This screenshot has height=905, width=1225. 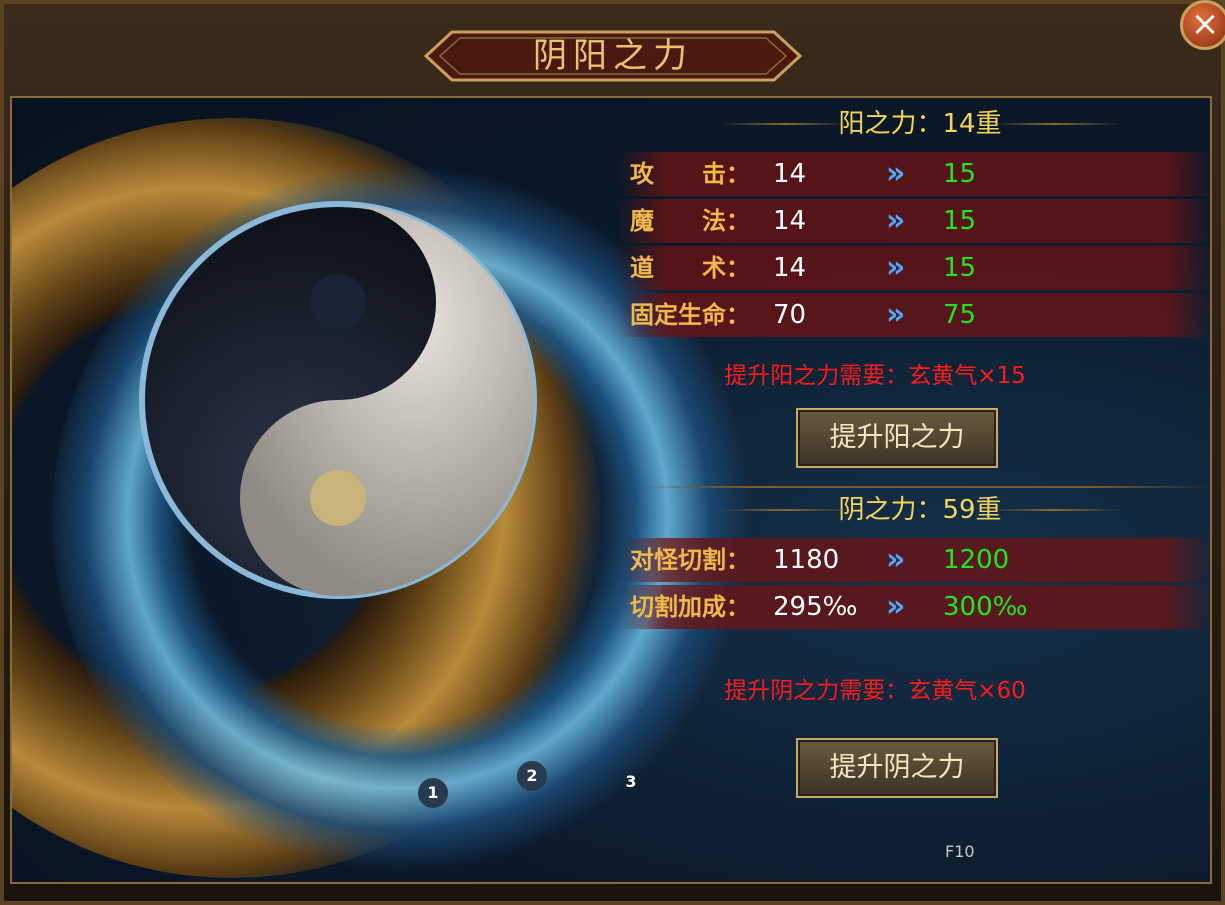 I want to click on title-plate: 阴阳之力, so click(x=613, y=56).